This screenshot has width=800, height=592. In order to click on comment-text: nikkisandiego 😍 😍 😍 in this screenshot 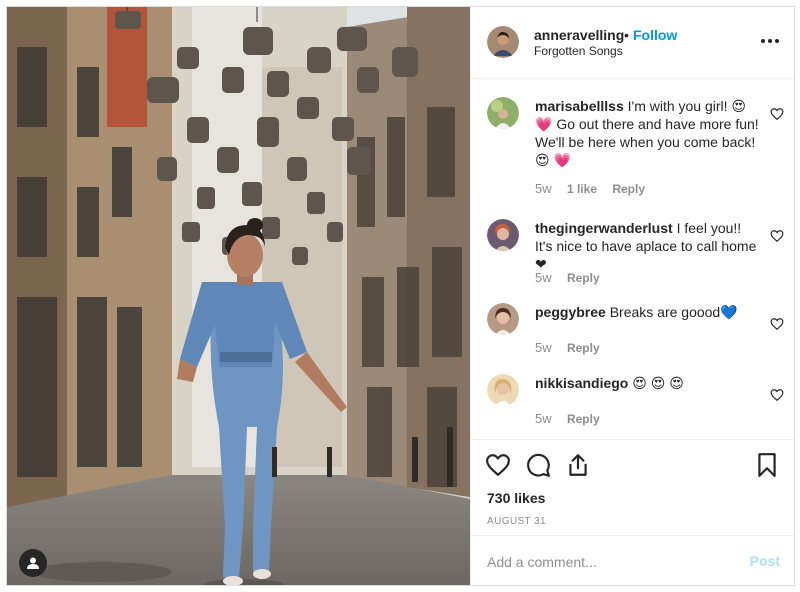, I will do `click(648, 383)`.